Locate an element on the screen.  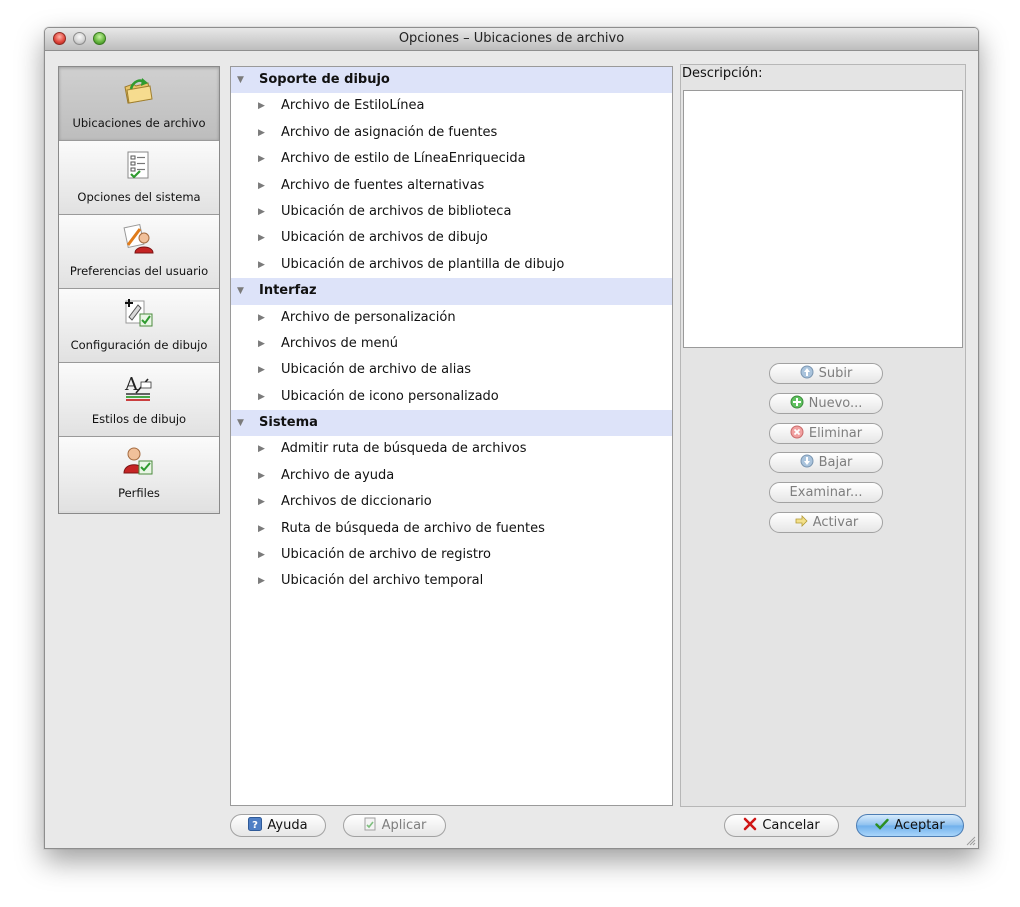
tree-item: ▶ Archivo de personalización is located at coordinates (451, 318).